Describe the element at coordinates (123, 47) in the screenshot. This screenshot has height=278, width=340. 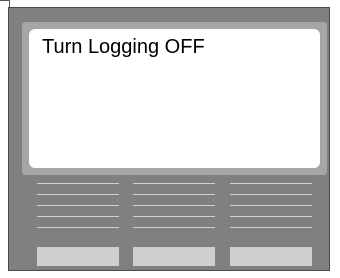
I see `display-message: Turn Logging OFF` at that location.